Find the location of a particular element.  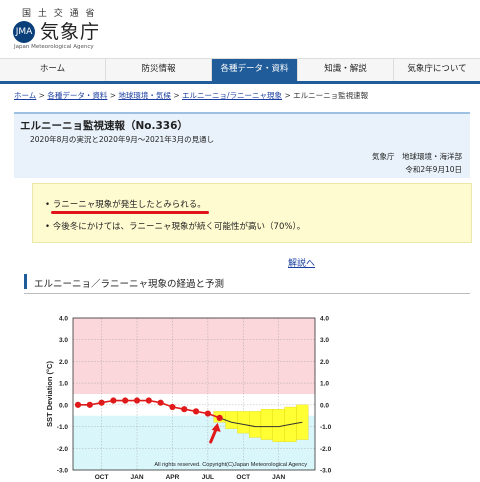

y-axis-right: 4.0 3.0 2.0 1.0 0.0 -1.0 -2.0 -3.0 is located at coordinates (326, 395).